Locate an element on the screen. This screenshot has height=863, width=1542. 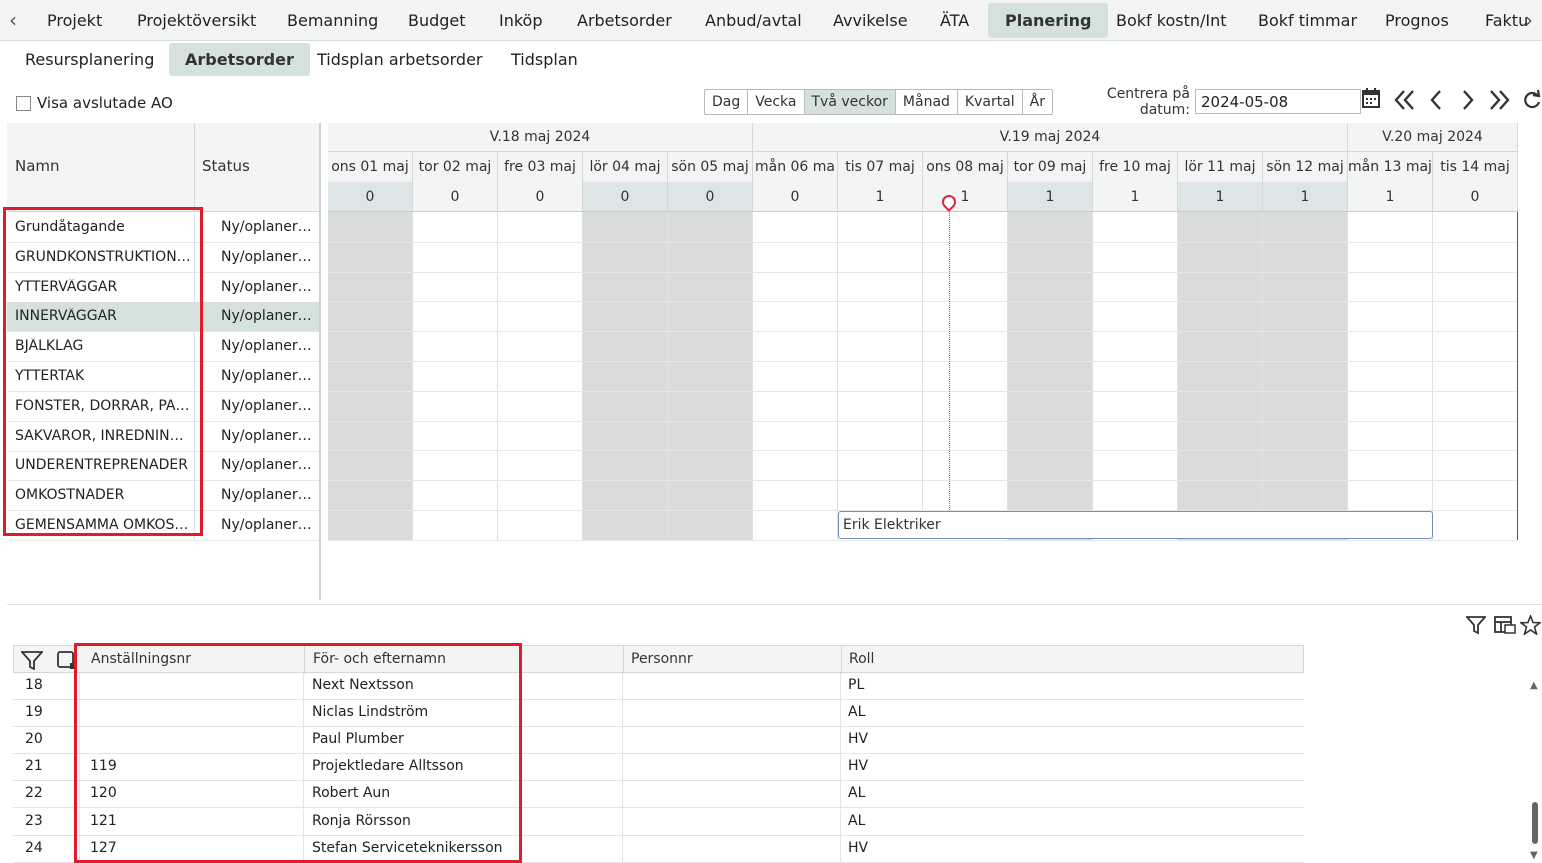
view-tva-veckor-button: Två veckor is located at coordinates (850, 102).